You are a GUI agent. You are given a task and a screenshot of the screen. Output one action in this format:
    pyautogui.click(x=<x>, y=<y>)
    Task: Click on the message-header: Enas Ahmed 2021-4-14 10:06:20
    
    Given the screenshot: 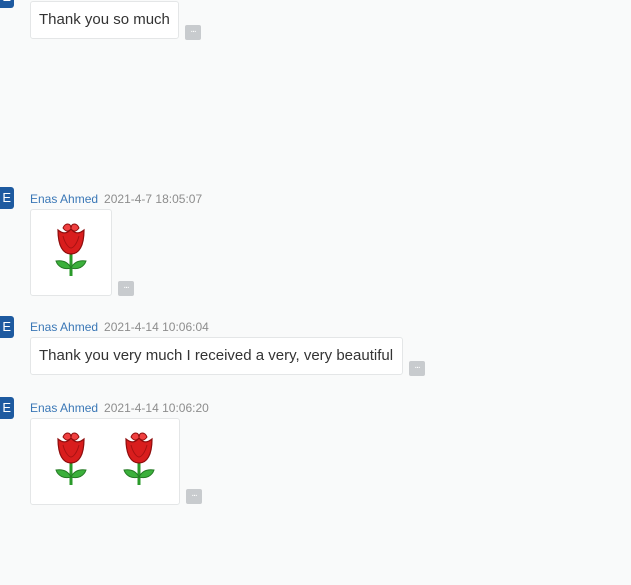 What is the action you would take?
    pyautogui.click(x=119, y=408)
    